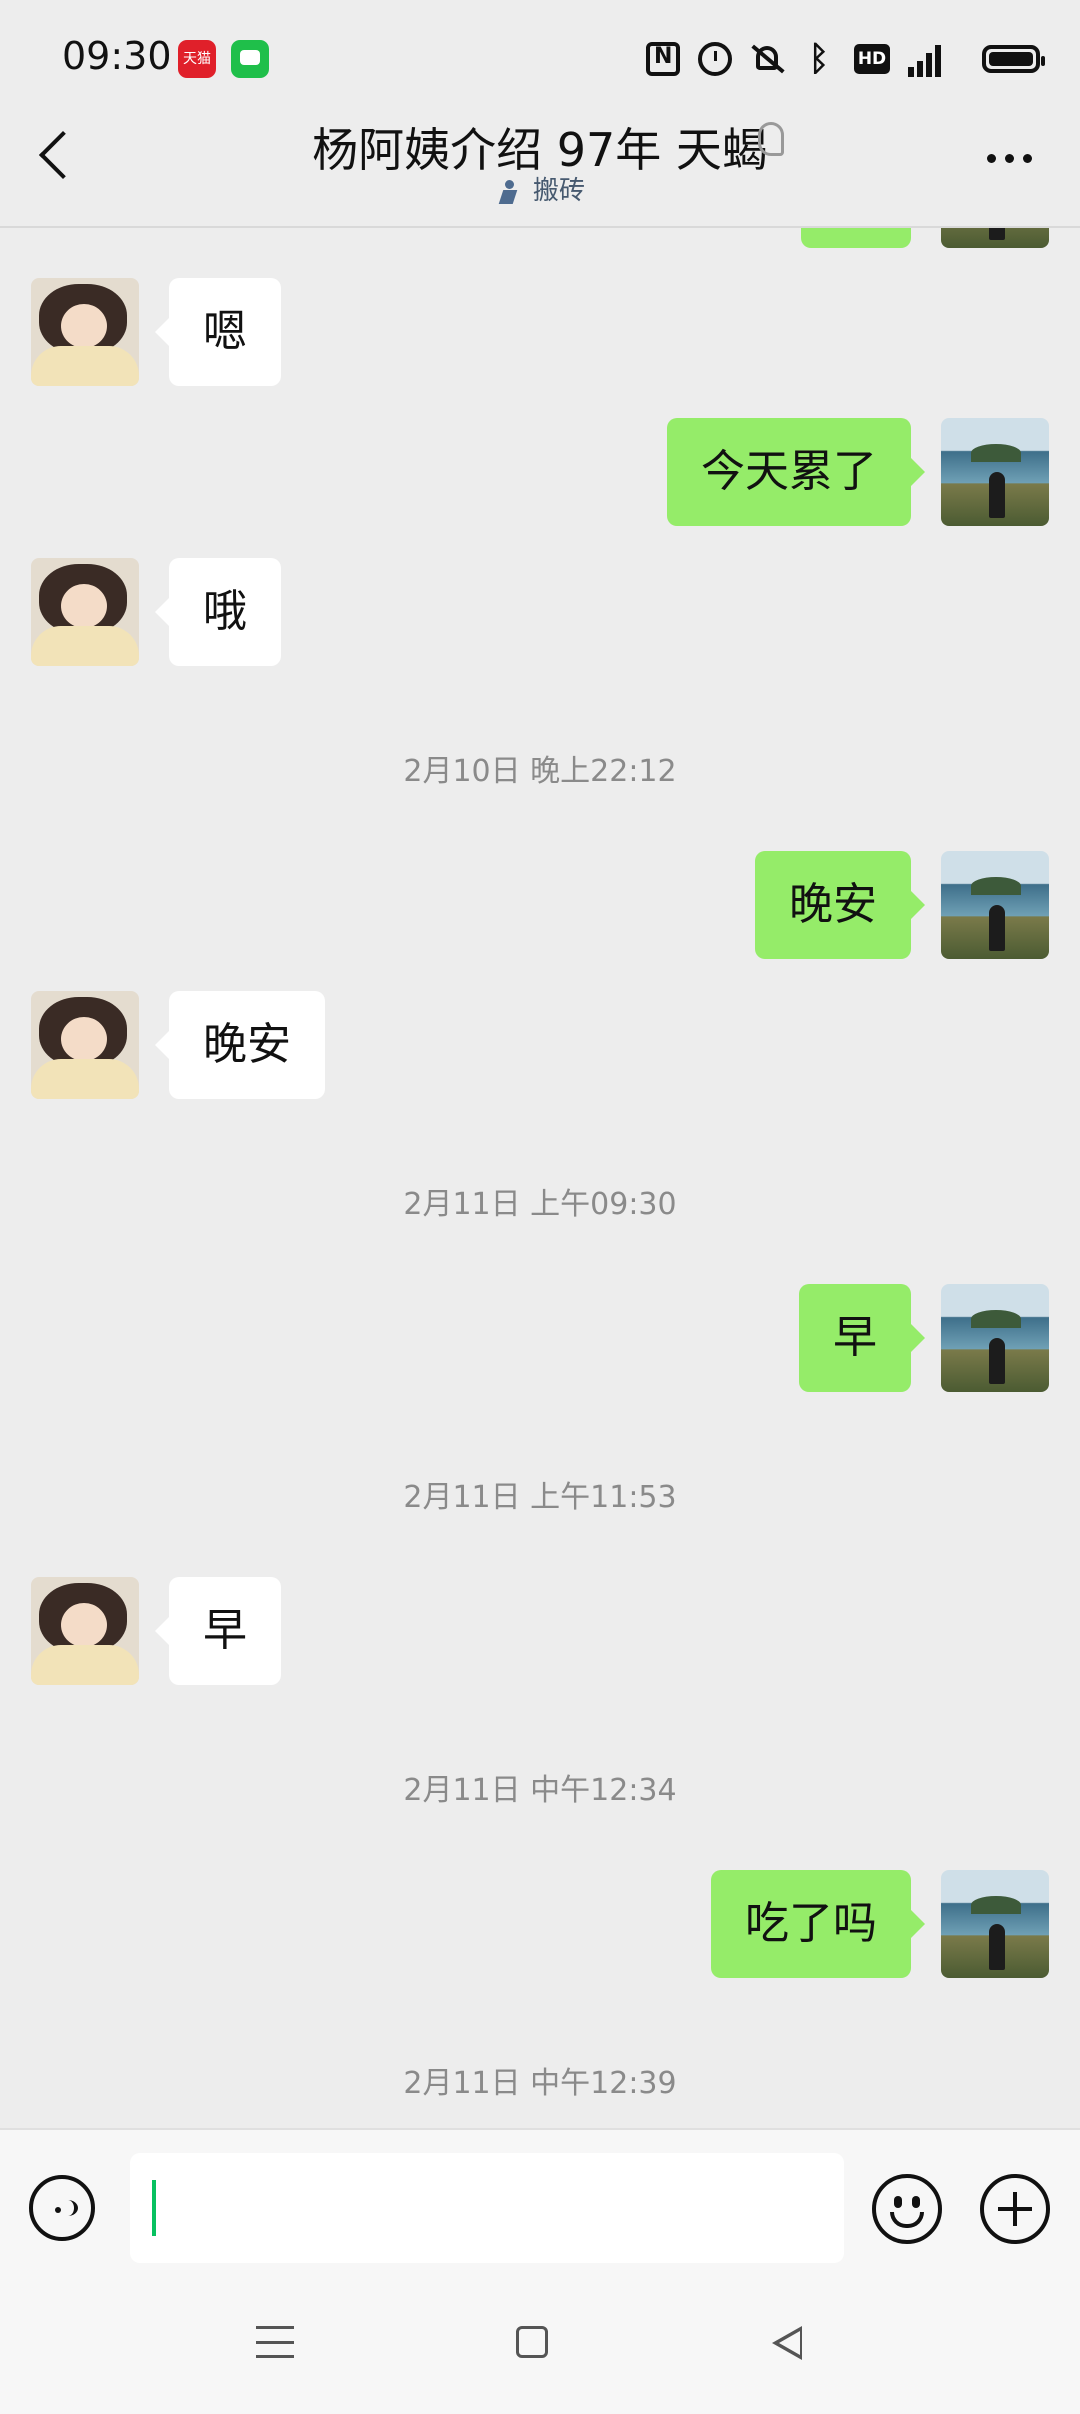 This screenshot has height=2414, width=1080. Describe the element at coordinates (787, 2343) in the screenshot. I see `back-triangle-icon` at that location.